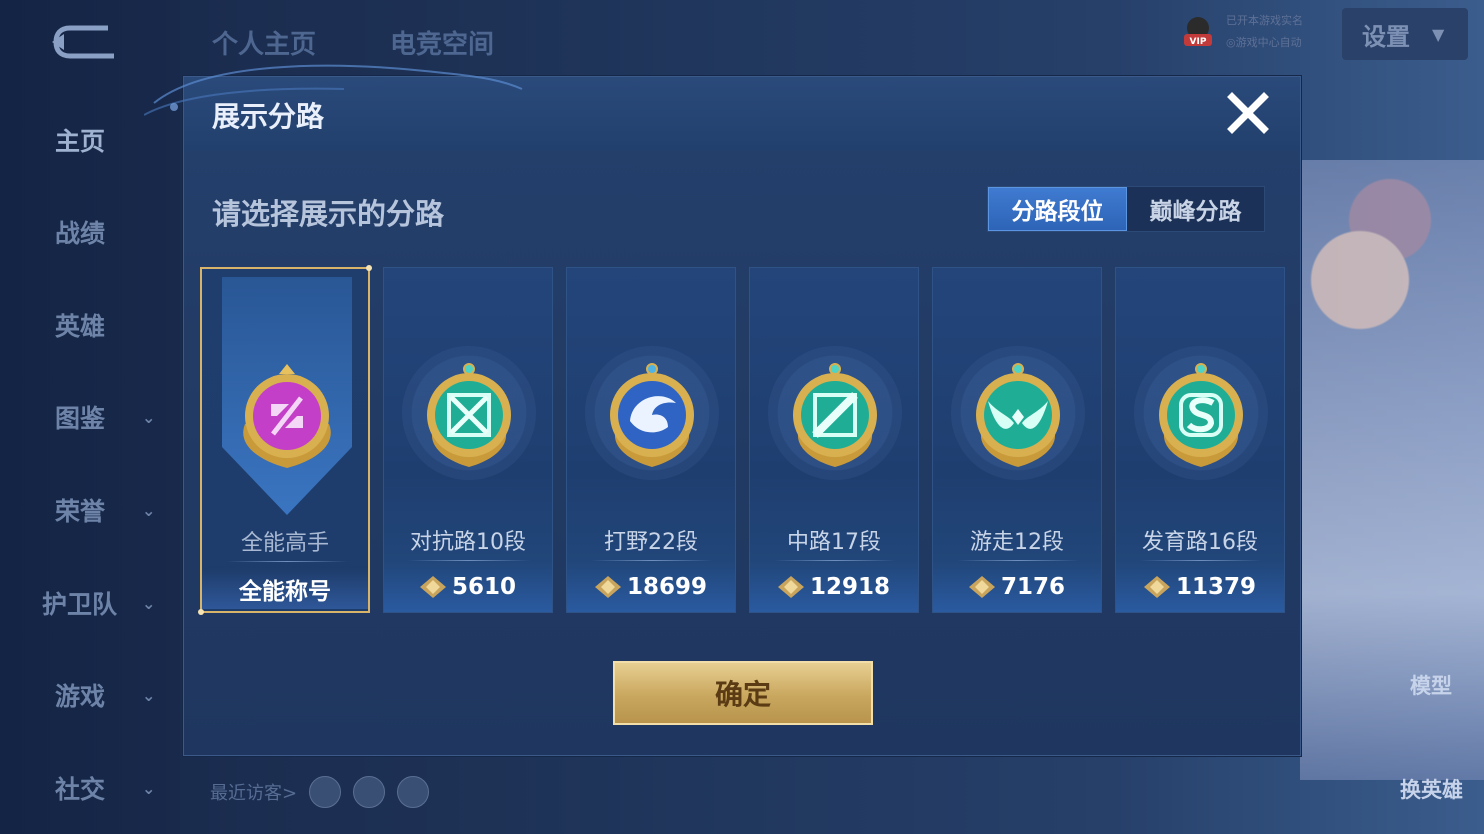 The width and height of the screenshot is (1484, 834). Describe the element at coordinates (651, 542) in the screenshot. I see `lane-card-name: 打野22段` at that location.